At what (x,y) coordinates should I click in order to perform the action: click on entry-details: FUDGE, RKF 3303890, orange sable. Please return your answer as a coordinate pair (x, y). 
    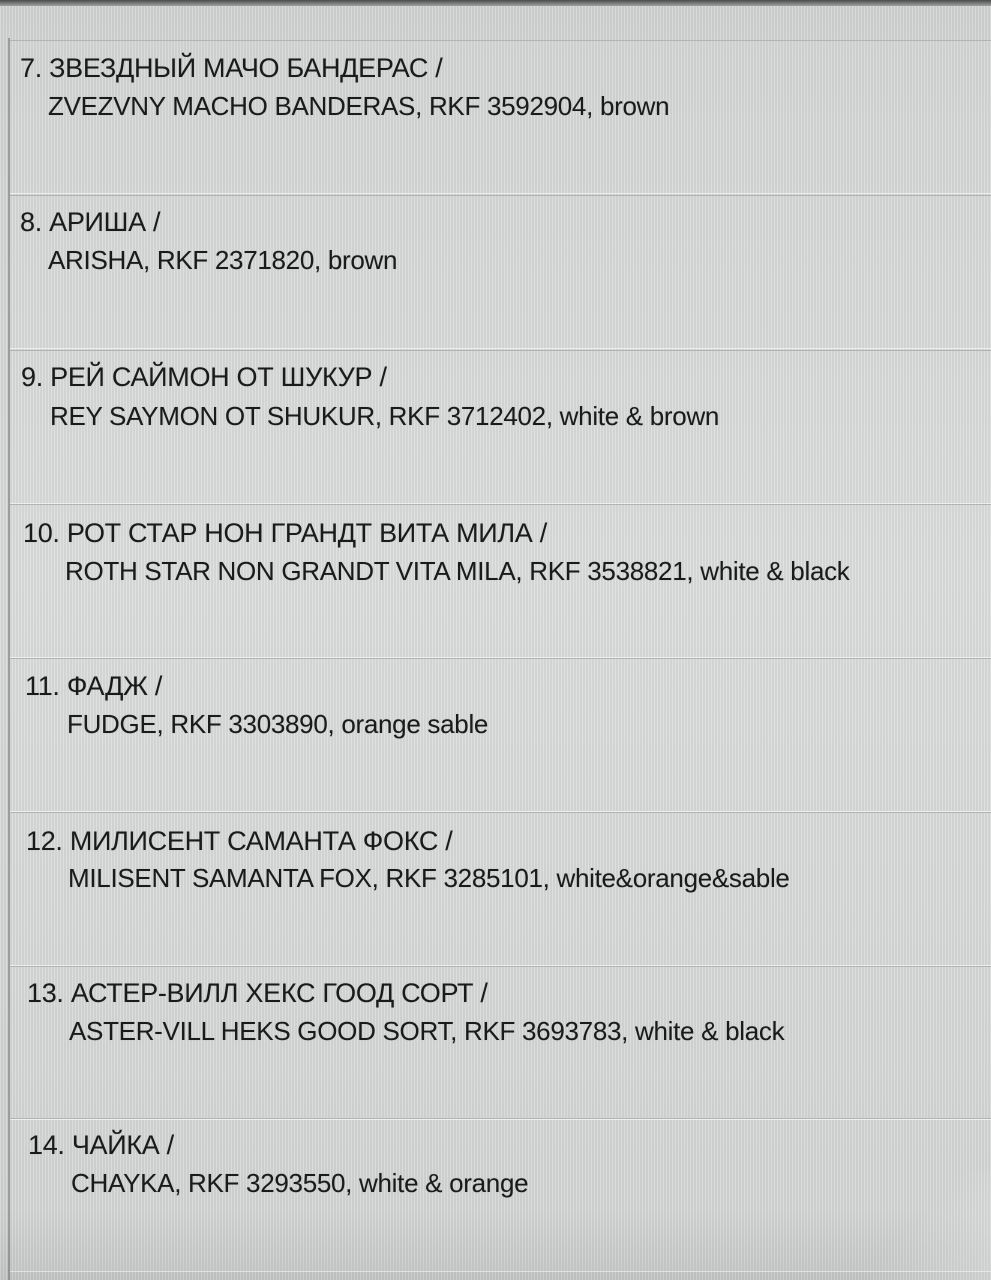
    Looking at the image, I should click on (278, 724).